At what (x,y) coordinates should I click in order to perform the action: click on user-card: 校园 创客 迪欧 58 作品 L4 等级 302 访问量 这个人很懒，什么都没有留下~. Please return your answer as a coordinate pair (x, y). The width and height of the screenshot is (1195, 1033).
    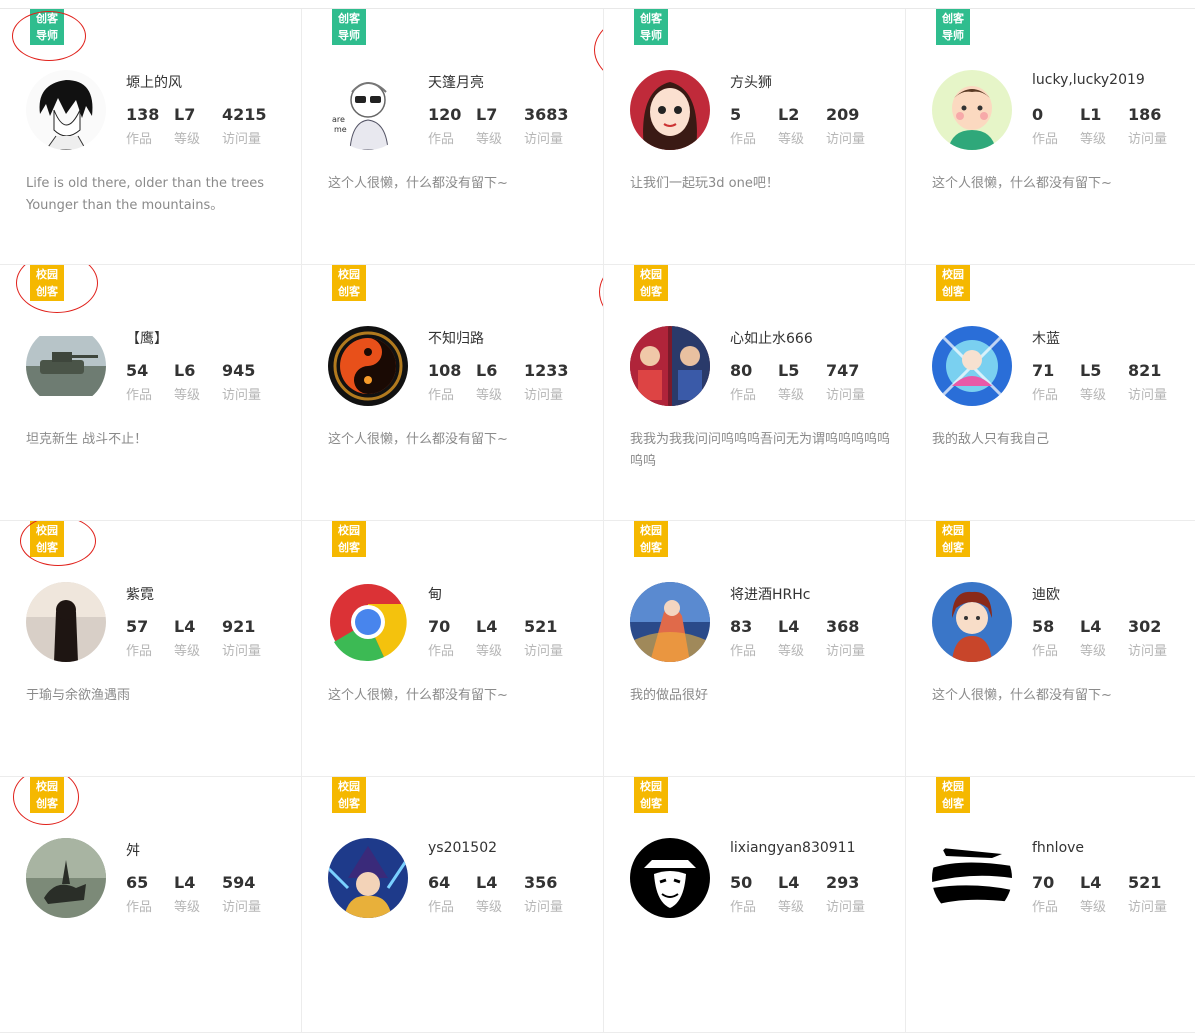
    Looking at the image, I should click on (1050, 649).